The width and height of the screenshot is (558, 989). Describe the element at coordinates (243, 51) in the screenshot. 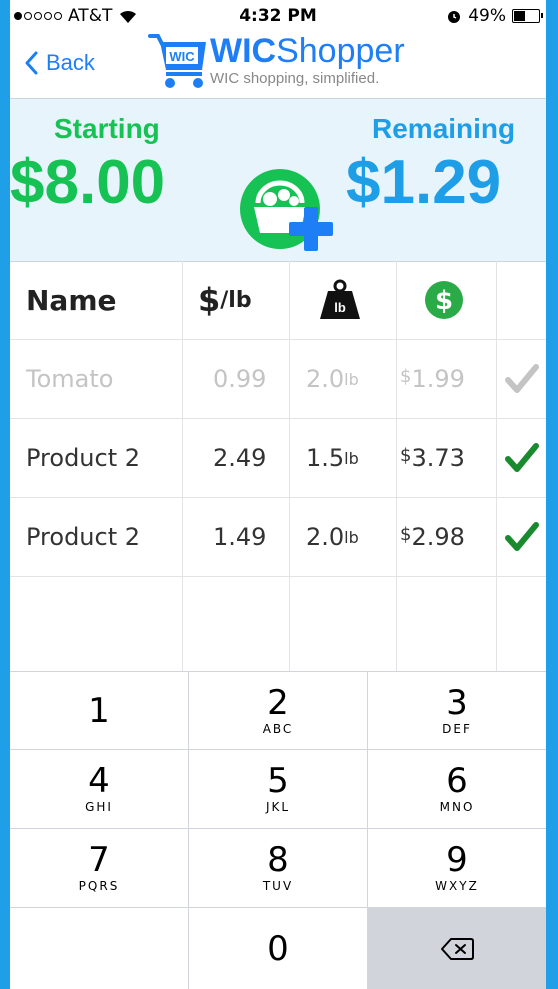

I see `app-title-bold: WIC` at that location.